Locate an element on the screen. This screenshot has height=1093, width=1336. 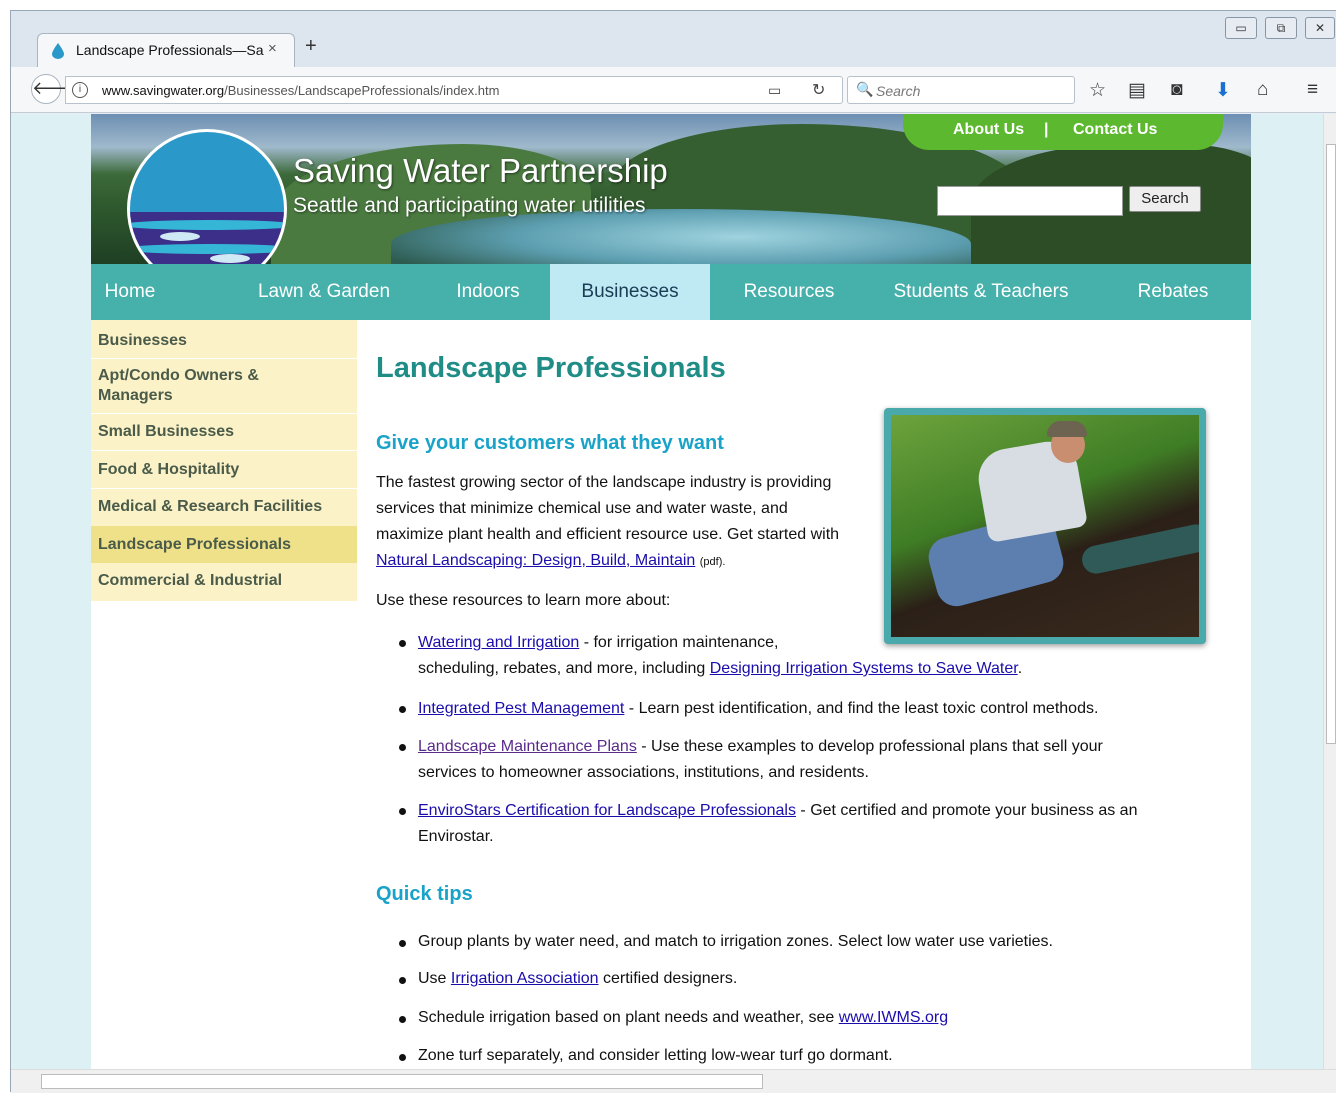
restore-button: ⧉ is located at coordinates (1281, 28).